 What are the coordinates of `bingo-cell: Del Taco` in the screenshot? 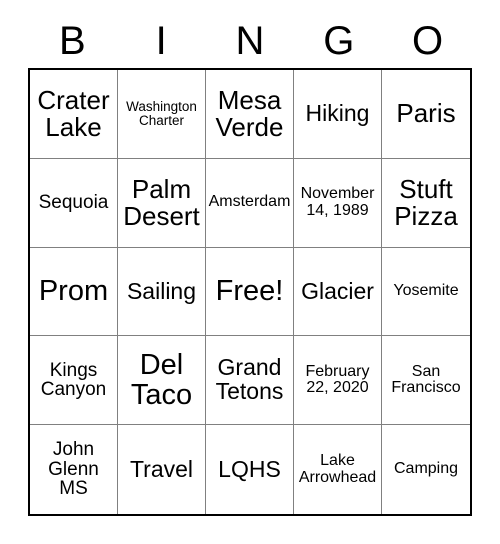 It's located at (162, 381).